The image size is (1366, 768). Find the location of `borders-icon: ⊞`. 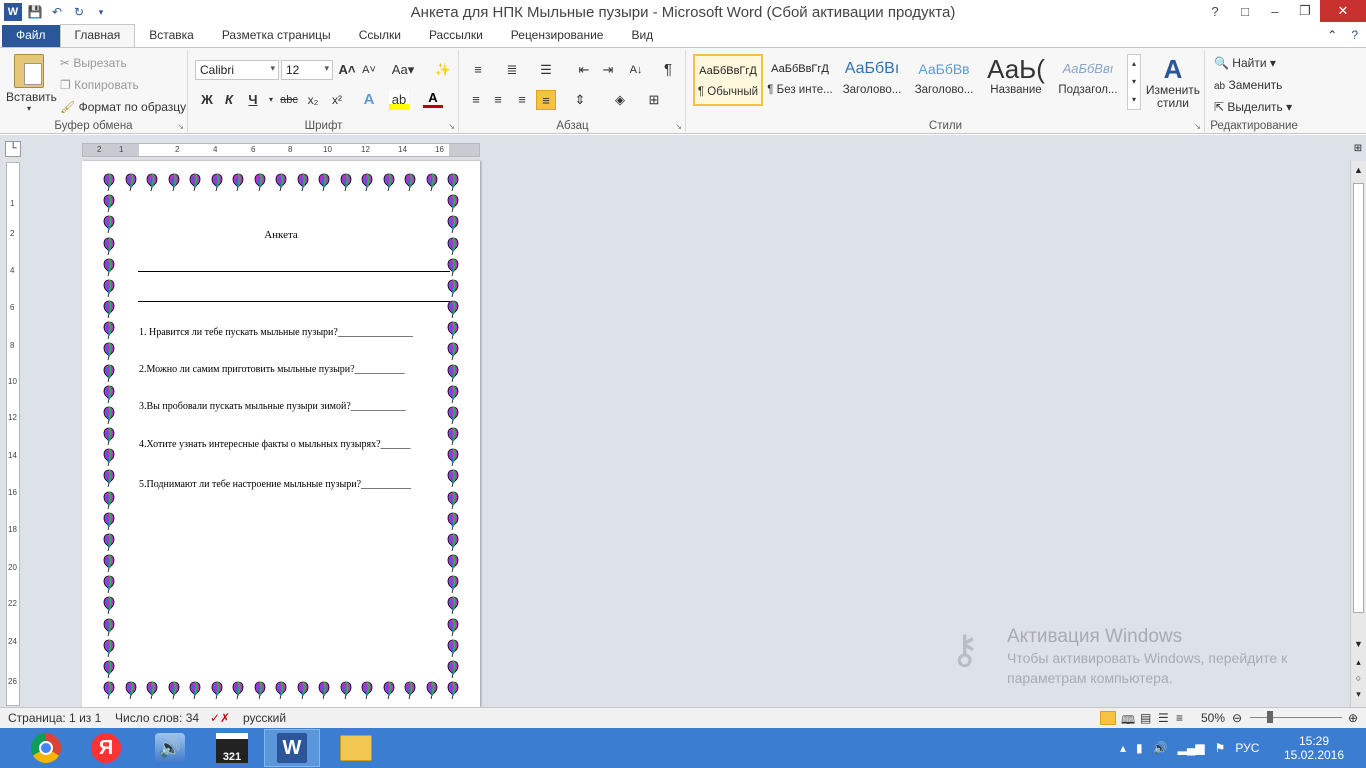

borders-icon: ⊞ is located at coordinates (654, 100).